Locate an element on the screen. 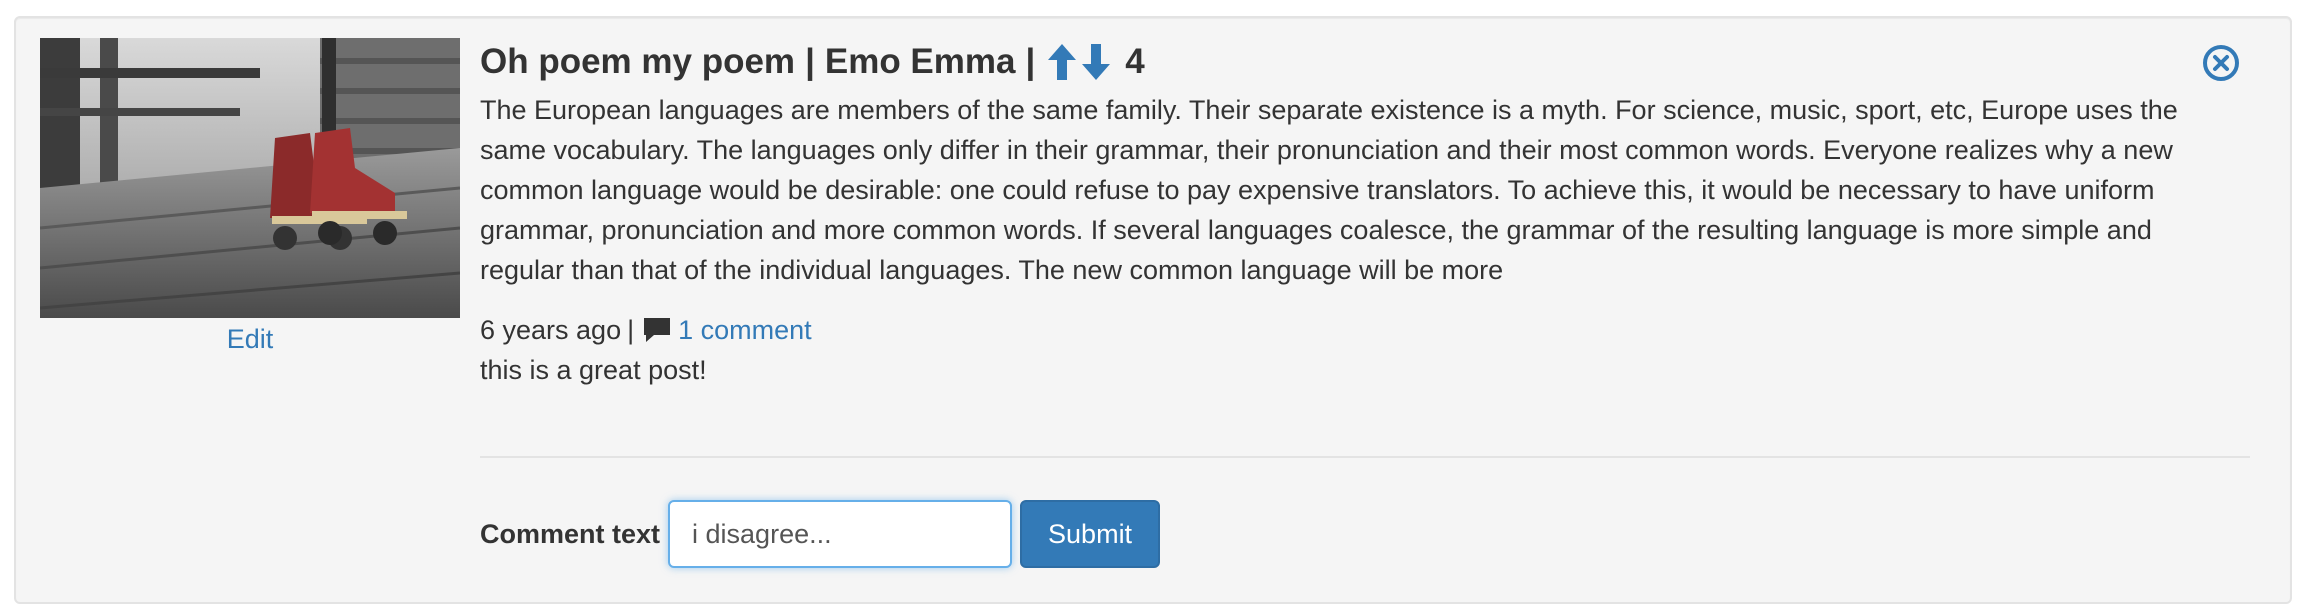 The height and width of the screenshot is (614, 2308). arrow-down-icon is located at coordinates (1096, 62).